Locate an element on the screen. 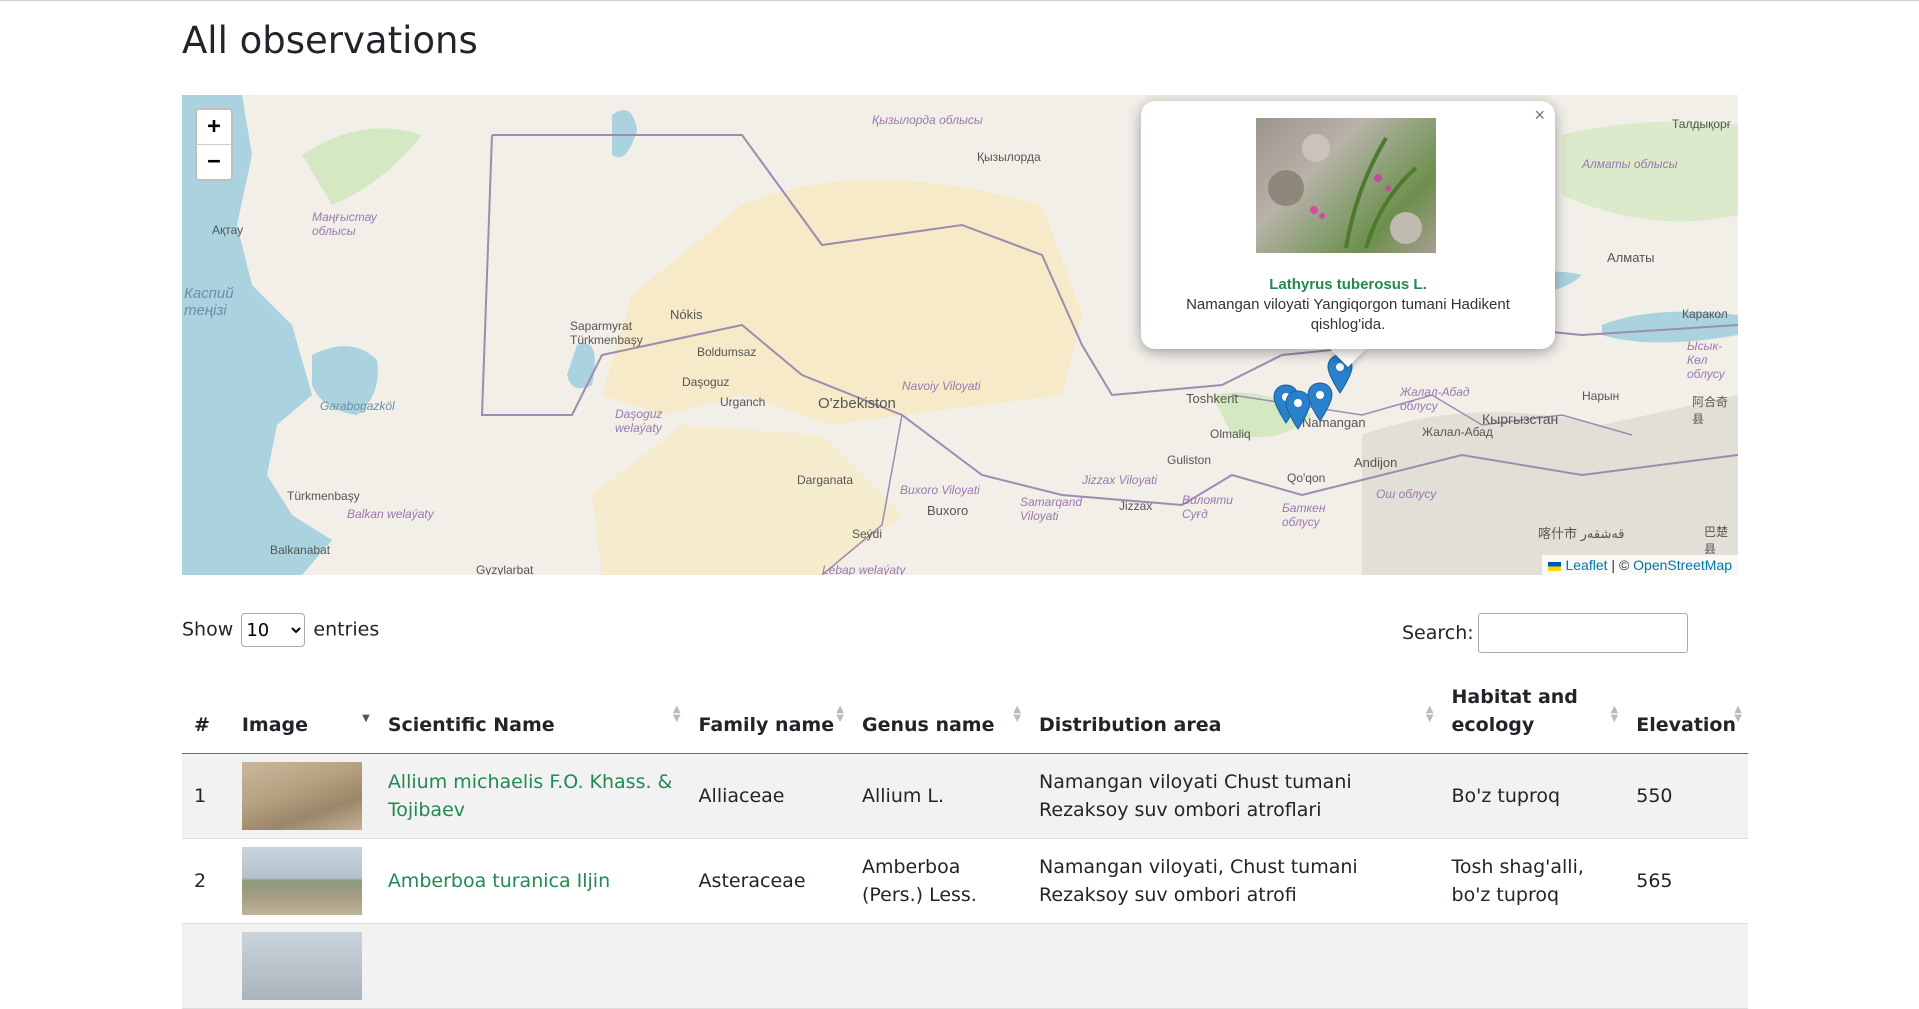 This screenshot has height=1009, width=1919. column-header-number: # is located at coordinates (206, 706).